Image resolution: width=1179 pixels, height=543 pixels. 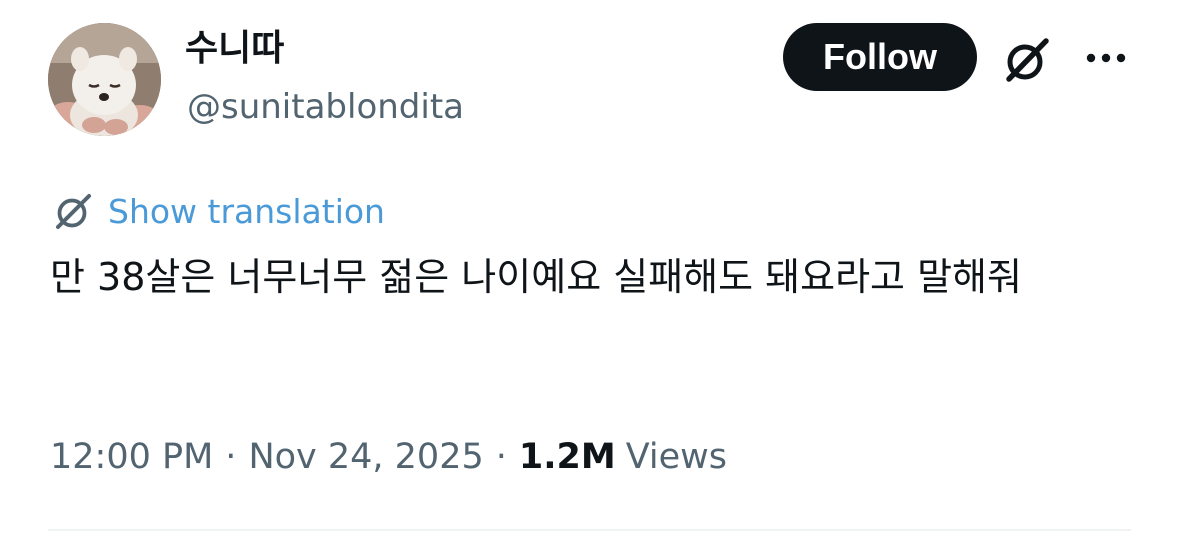 What do you see at coordinates (880, 57) in the screenshot?
I see `follow-button: Follow` at bounding box center [880, 57].